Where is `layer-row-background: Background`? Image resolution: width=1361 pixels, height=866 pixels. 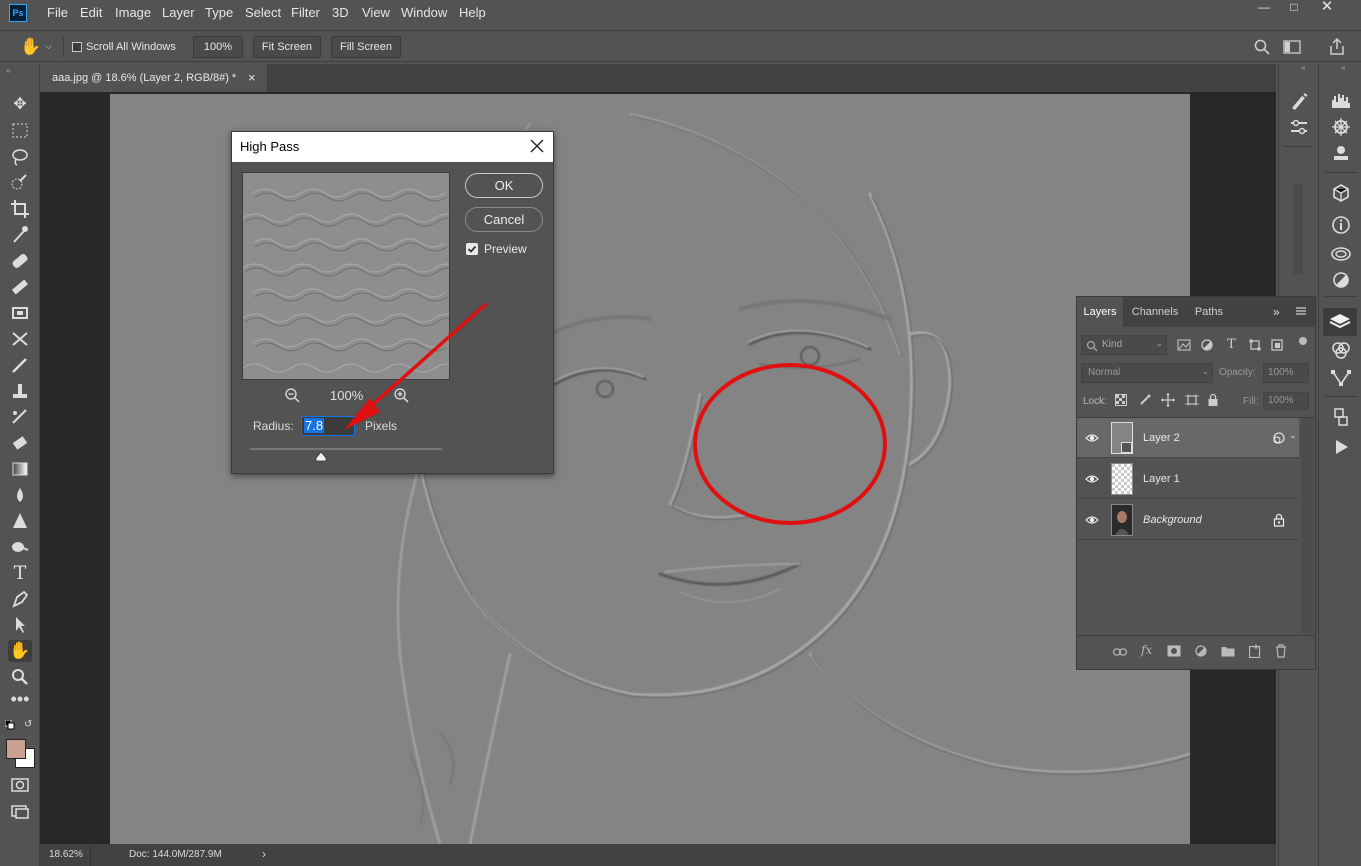 layer-row-background: Background is located at coordinates (1188, 520).